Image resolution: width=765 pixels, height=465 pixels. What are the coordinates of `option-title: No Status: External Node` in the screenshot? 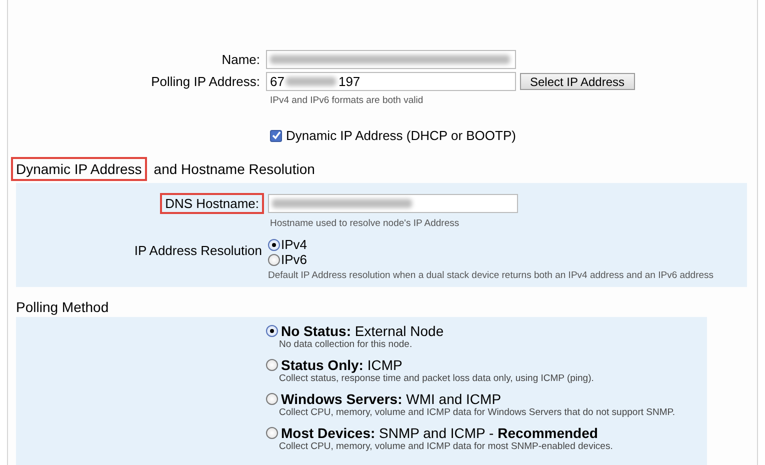 It's located at (362, 331).